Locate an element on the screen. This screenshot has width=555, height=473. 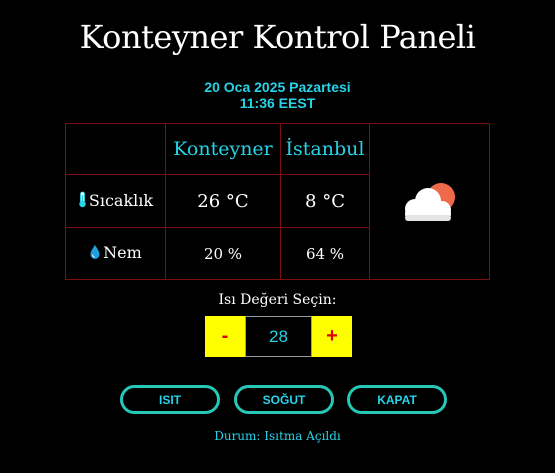
off-button: KAPAT is located at coordinates (397, 399).